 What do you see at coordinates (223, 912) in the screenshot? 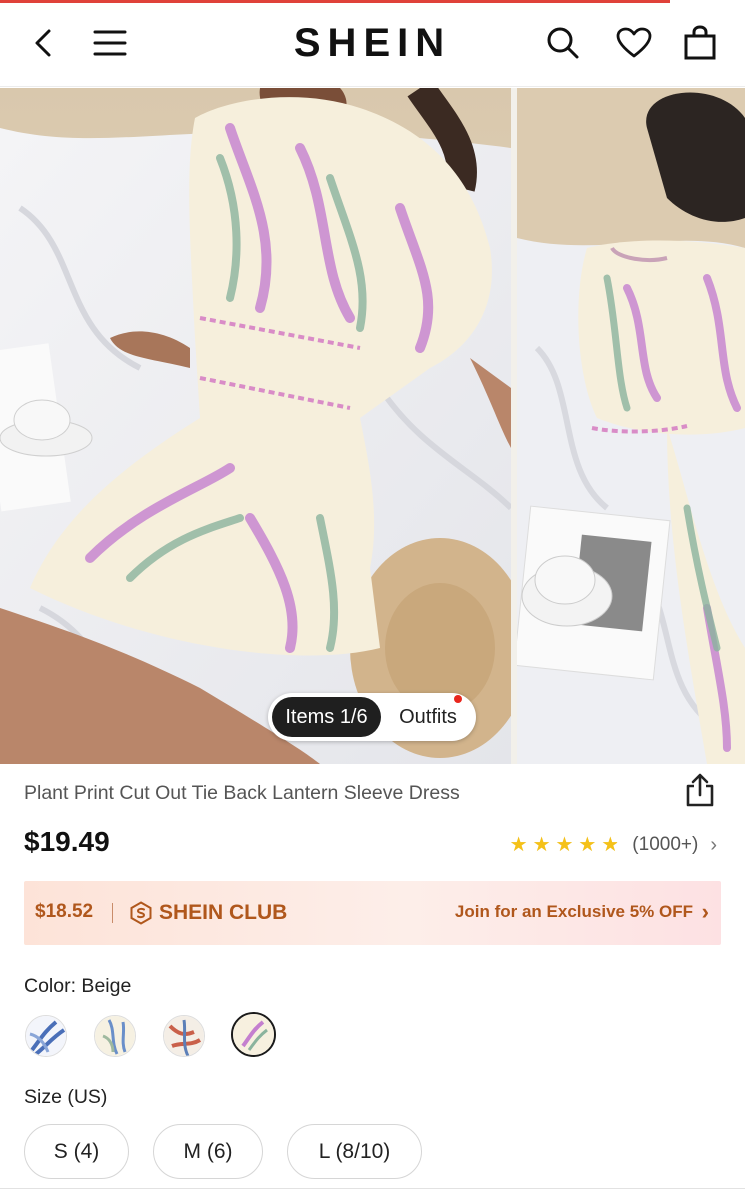
I see `club-name: SHEIN CLUB` at bounding box center [223, 912].